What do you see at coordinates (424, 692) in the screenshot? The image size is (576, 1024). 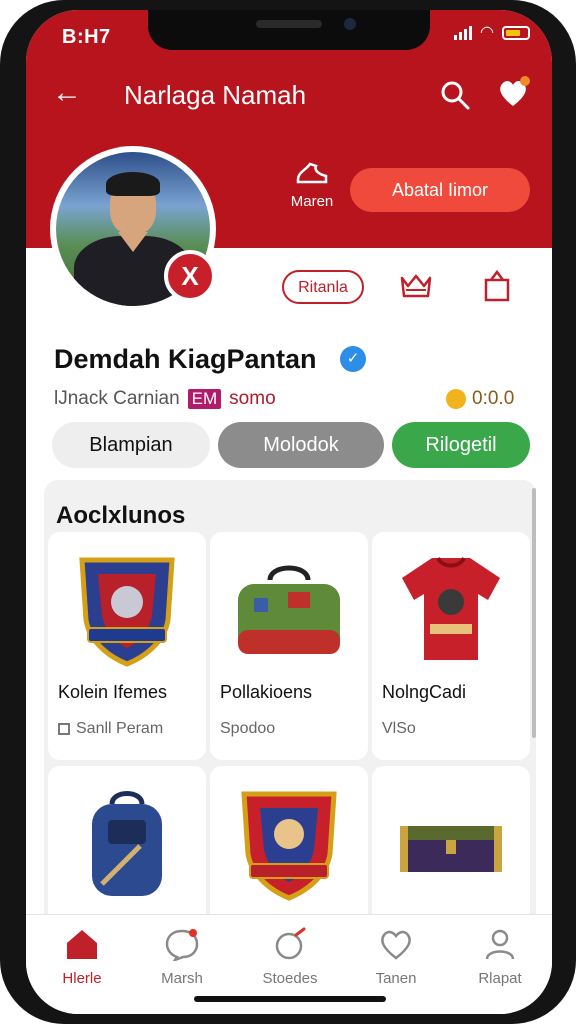 I see `item-title: NolngCadi` at bounding box center [424, 692].